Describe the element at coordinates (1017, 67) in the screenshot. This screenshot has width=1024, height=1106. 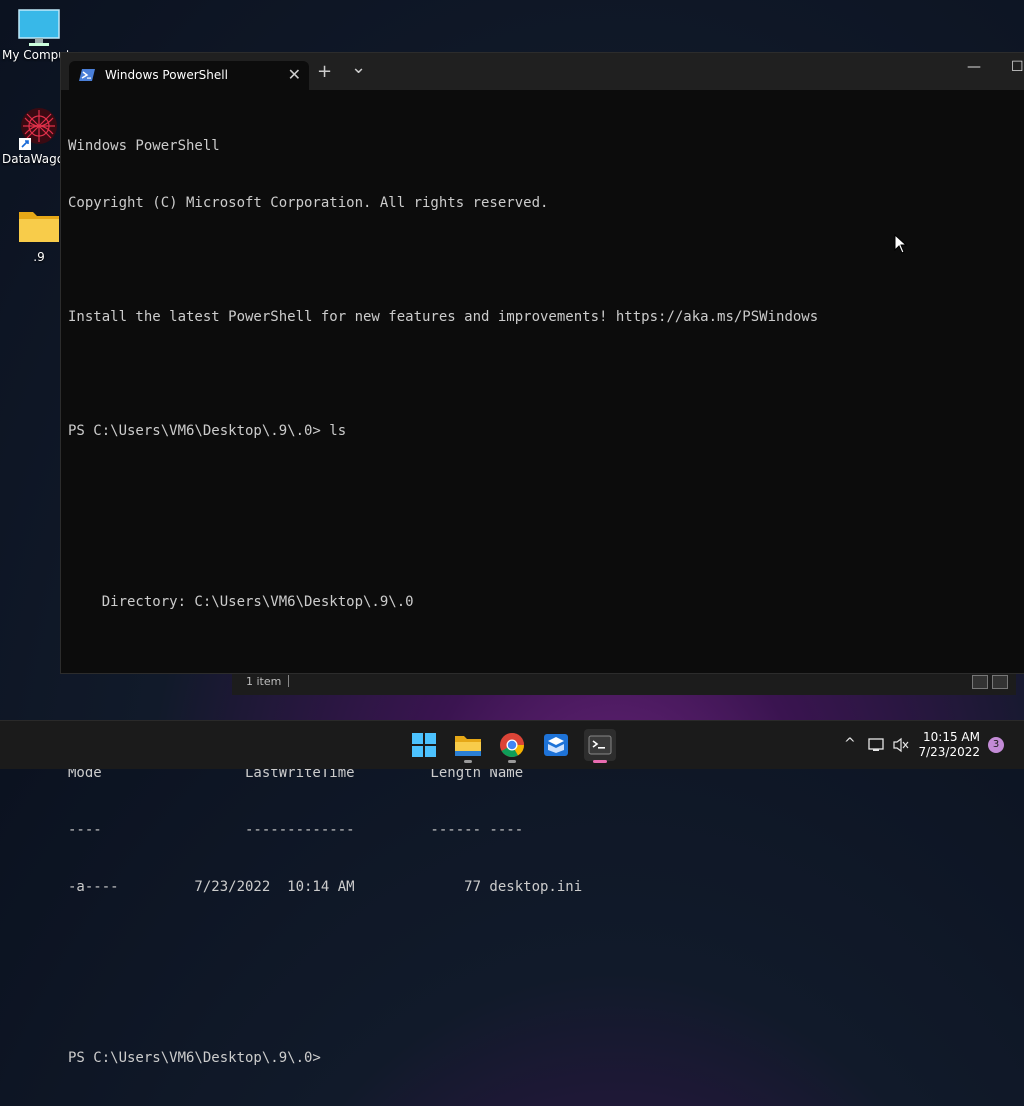
I see `maximize-button: ☐` at that location.